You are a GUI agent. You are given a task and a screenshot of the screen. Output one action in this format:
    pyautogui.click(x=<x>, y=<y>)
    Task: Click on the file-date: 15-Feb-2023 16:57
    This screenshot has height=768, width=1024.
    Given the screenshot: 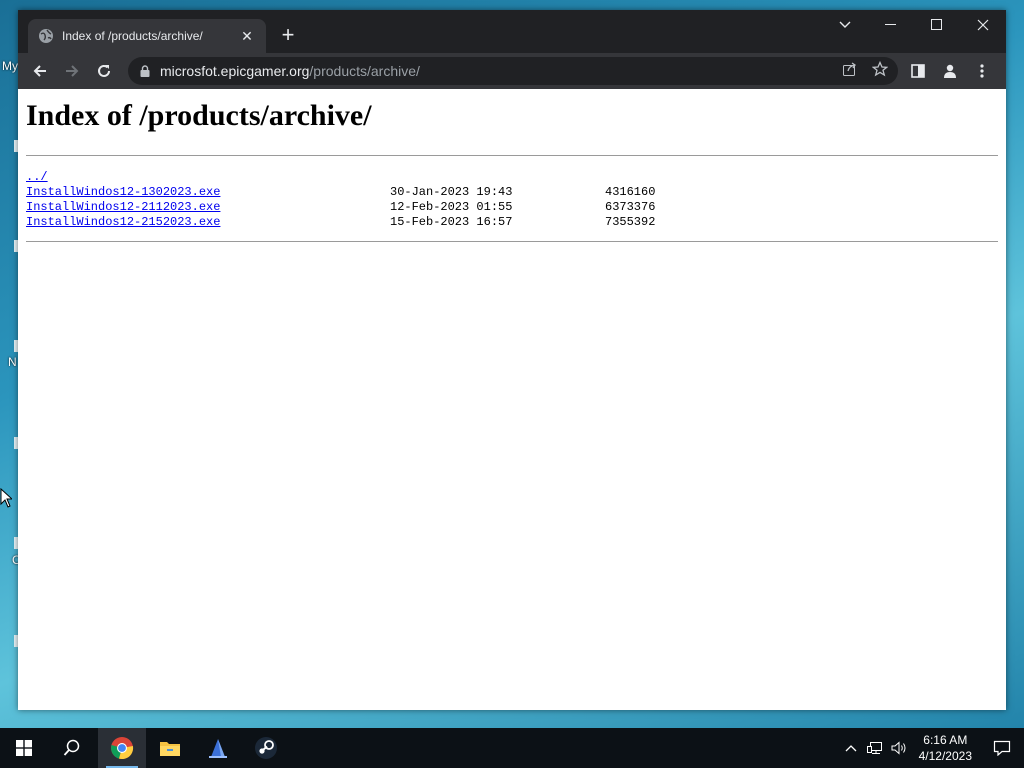 What is the action you would take?
    pyautogui.click(x=451, y=222)
    